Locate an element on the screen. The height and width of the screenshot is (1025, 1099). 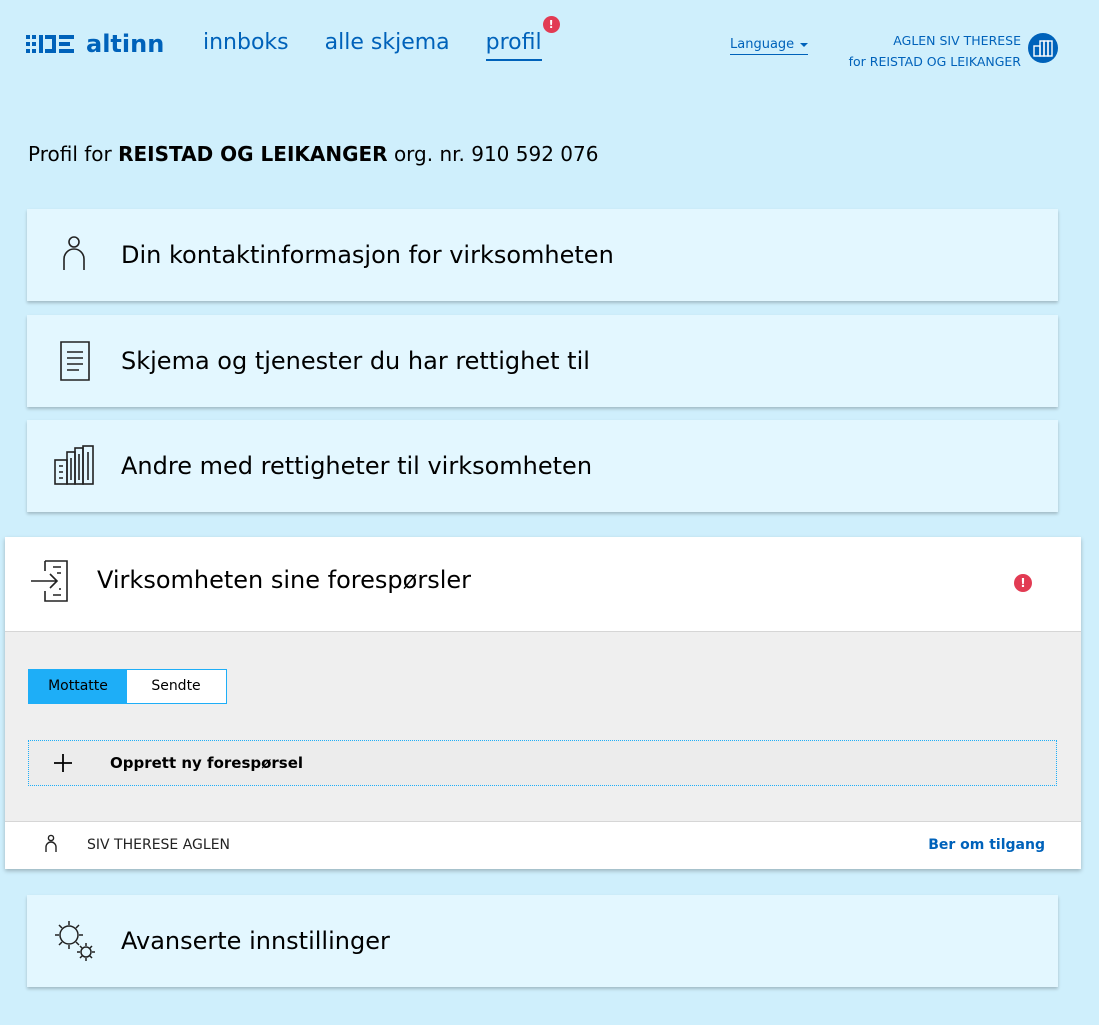
nav-alle-skjema: alle skjema is located at coordinates (387, 45).